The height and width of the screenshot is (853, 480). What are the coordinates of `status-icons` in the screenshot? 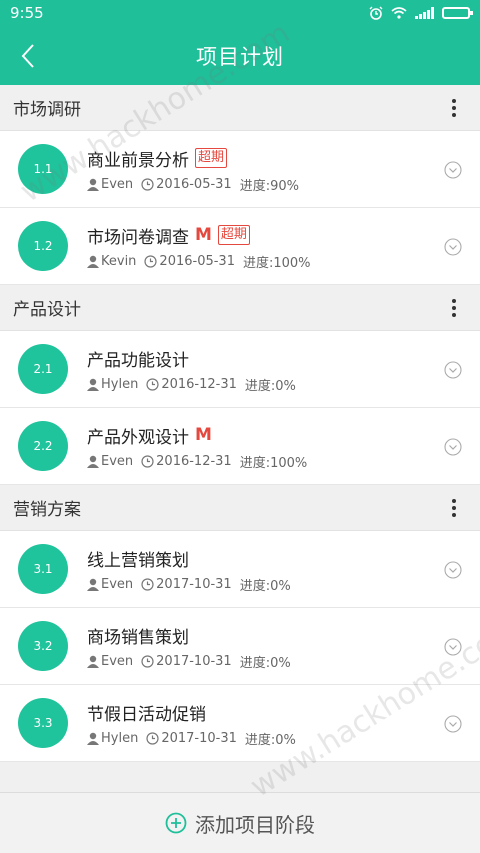 It's located at (421, 13).